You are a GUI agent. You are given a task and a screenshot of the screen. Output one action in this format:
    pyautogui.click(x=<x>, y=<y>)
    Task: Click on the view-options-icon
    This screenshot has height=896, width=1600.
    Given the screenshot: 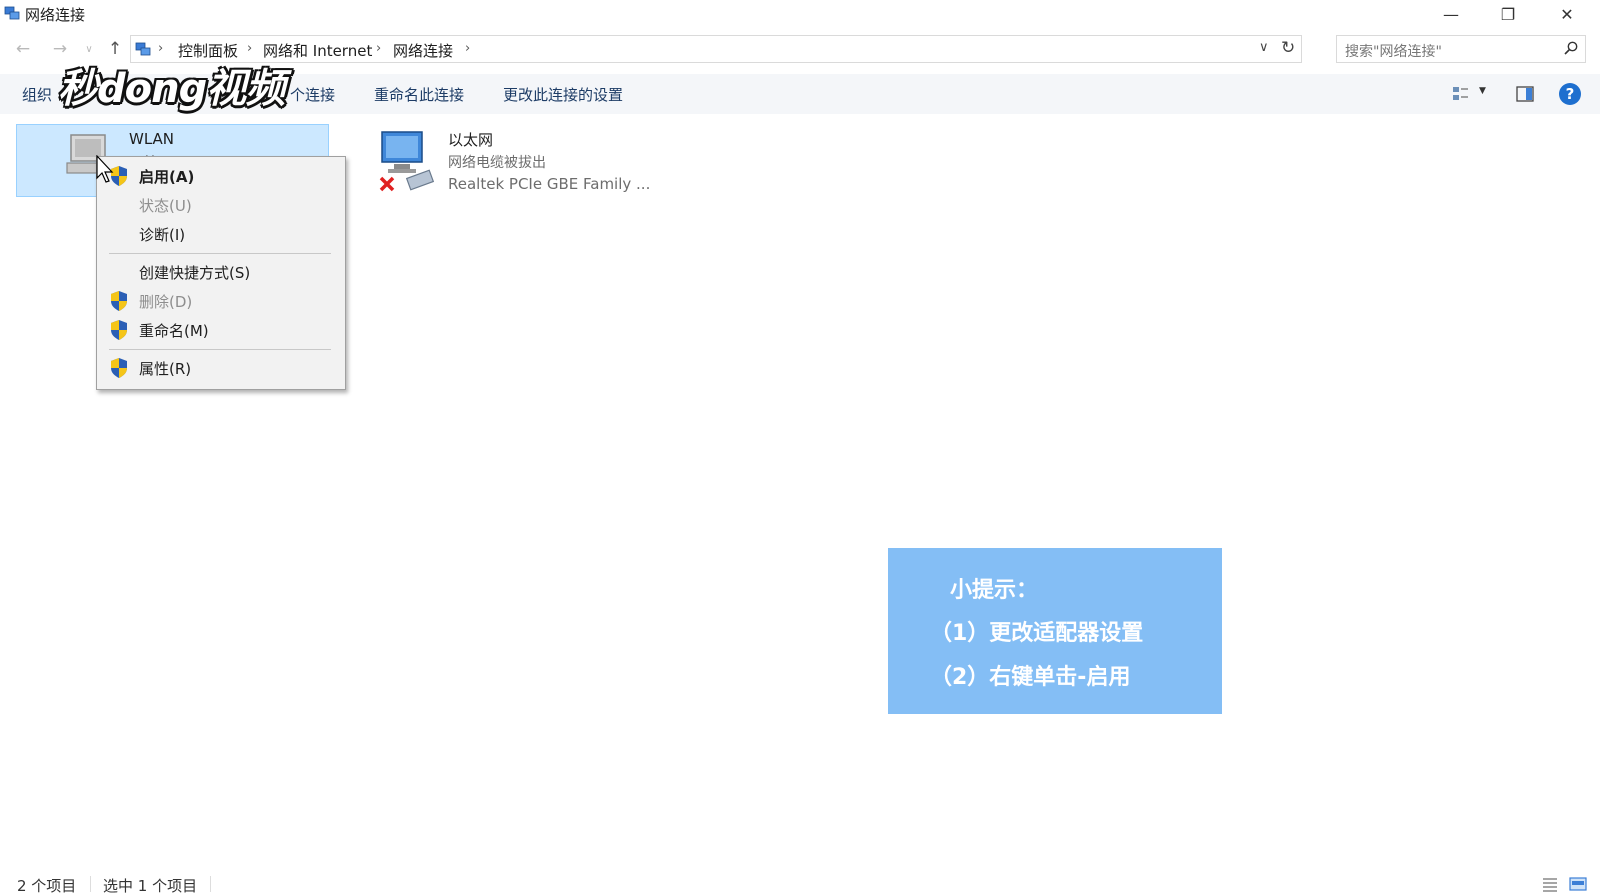 What is the action you would take?
    pyautogui.click(x=1461, y=94)
    